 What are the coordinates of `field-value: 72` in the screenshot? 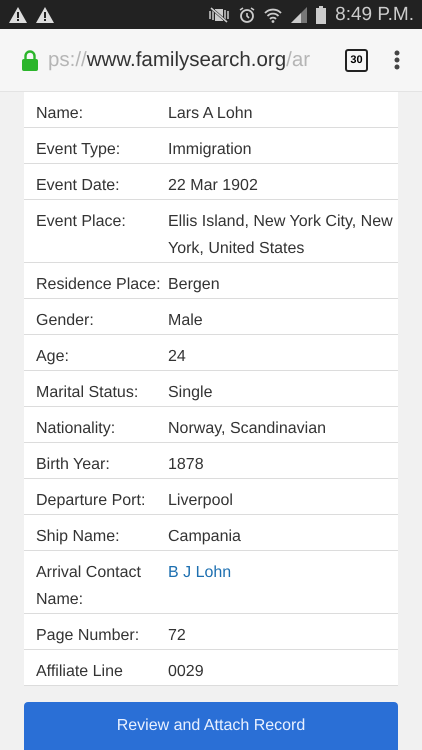 It's located at (177, 636).